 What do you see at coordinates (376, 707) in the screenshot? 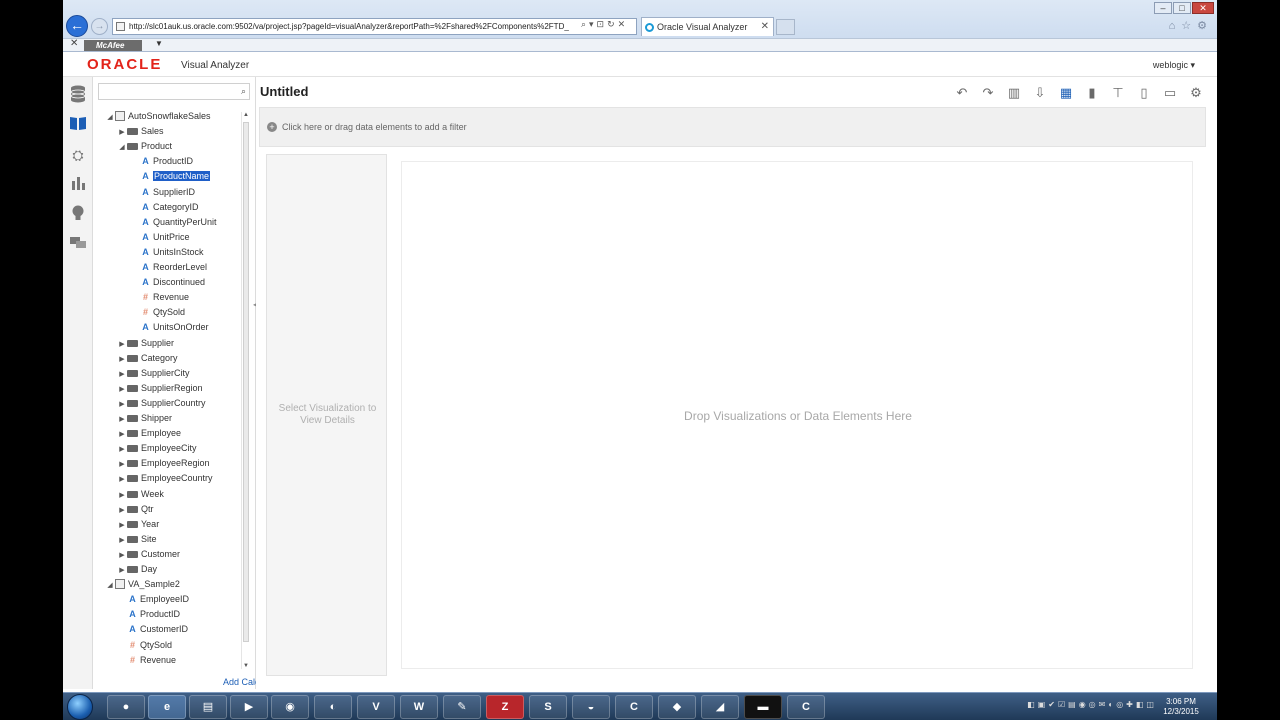
I see `app-v-taskbar-icon: V` at bounding box center [376, 707].